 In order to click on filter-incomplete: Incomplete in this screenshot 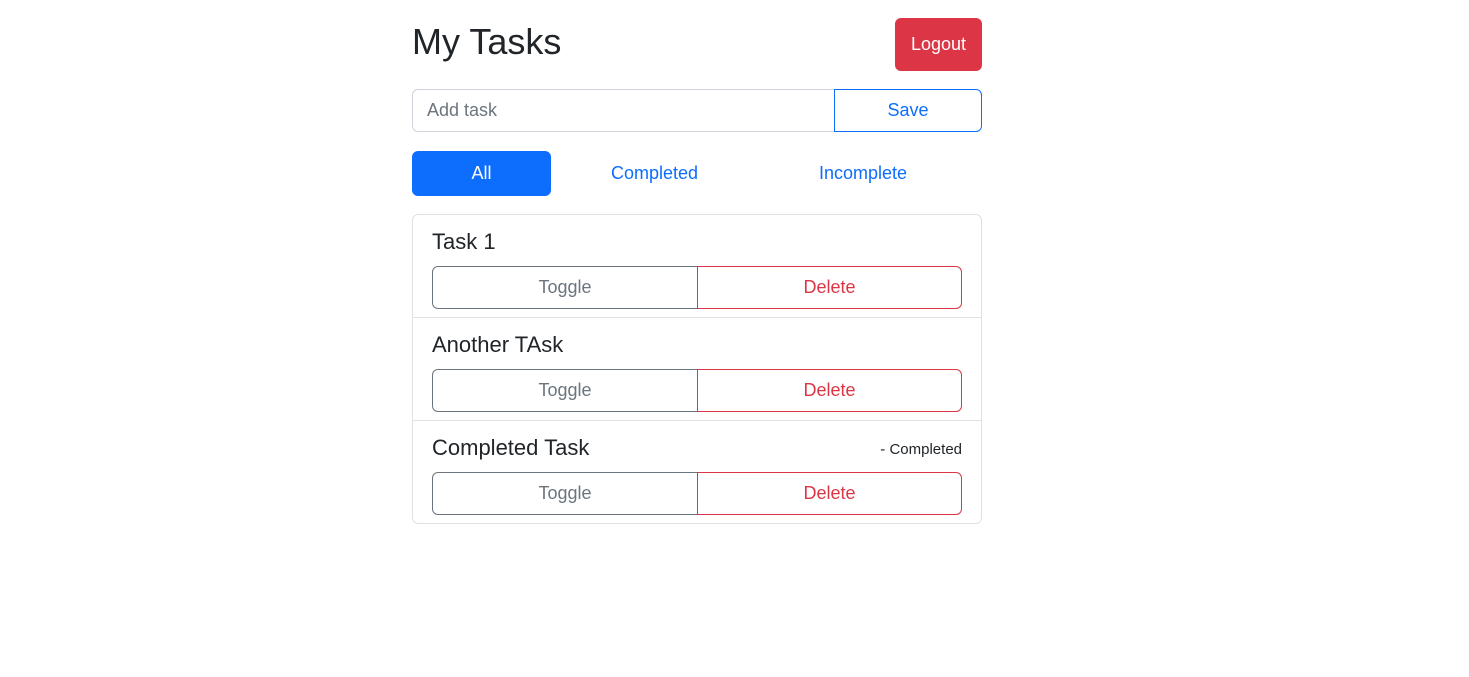, I will do `click(863, 173)`.